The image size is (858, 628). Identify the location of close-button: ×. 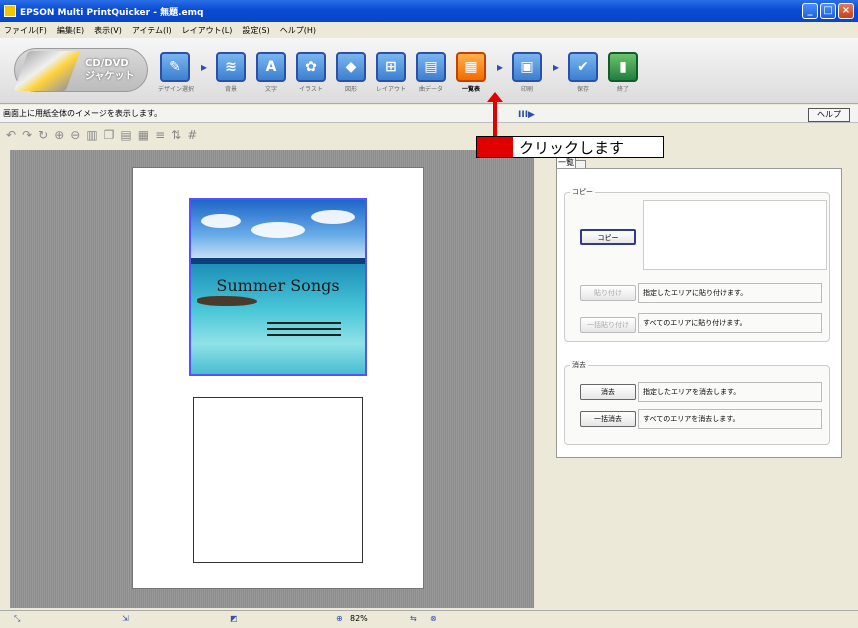
(846, 11).